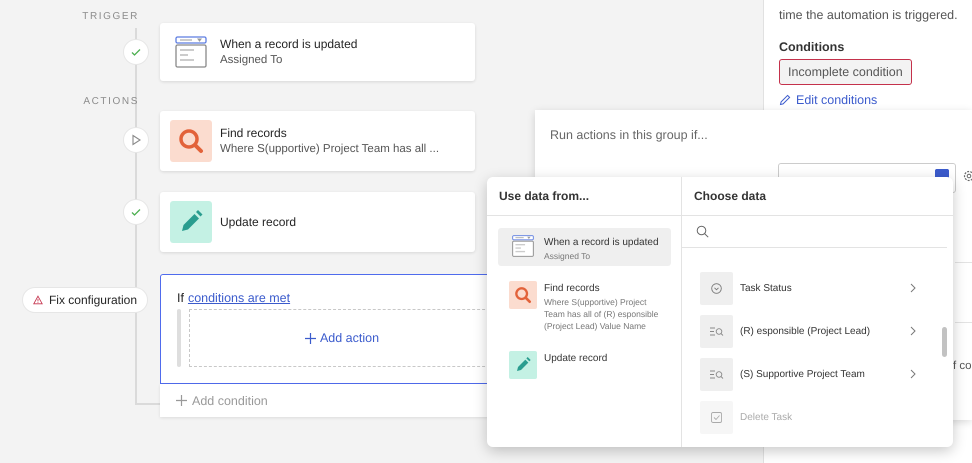  I want to click on cut-off-text: f co, so click(962, 366).